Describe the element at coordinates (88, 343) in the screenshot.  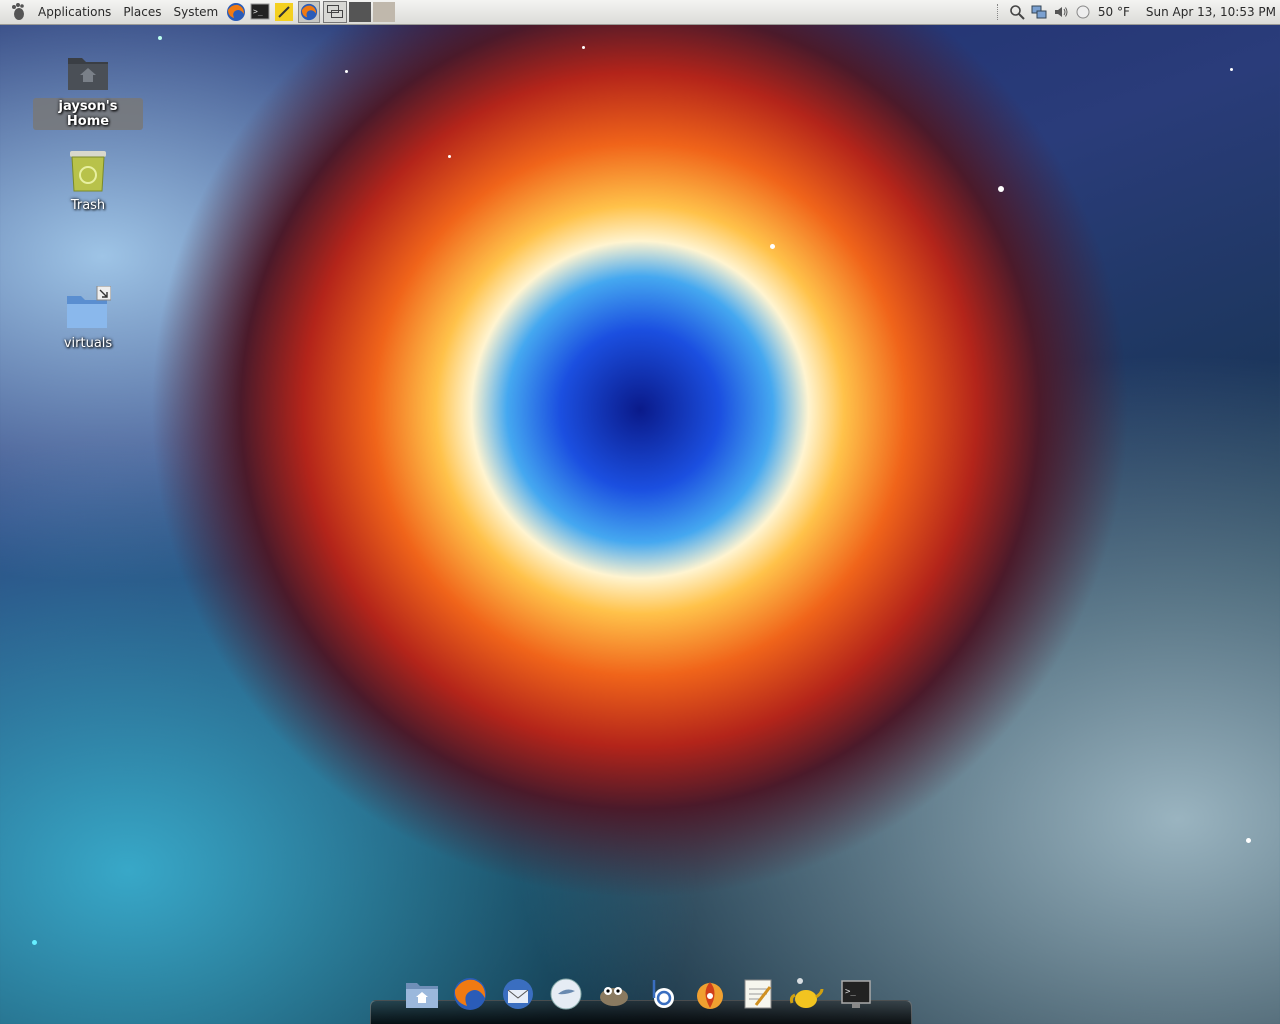
I see `desktop-icon-label: virtuals` at that location.